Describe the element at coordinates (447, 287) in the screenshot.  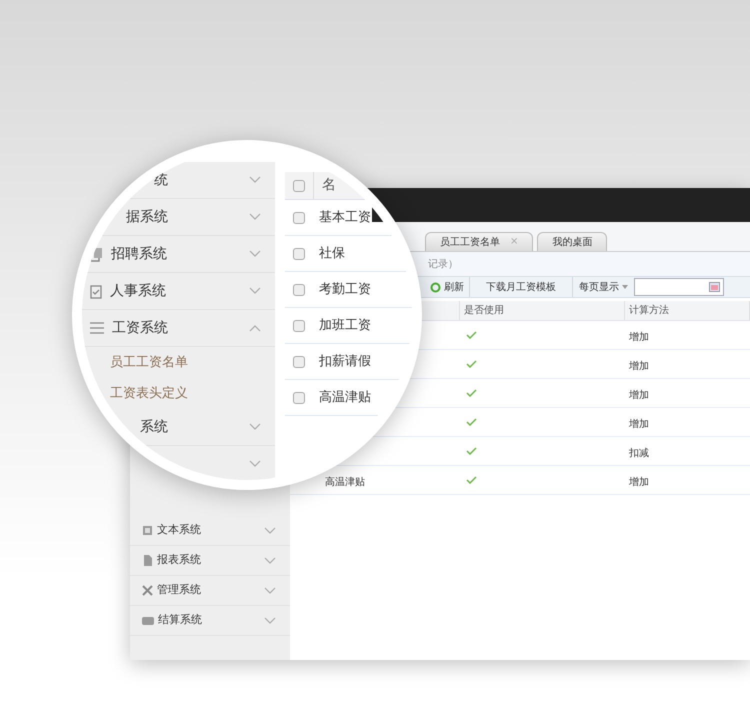
I see `refresh-button: 刷新` at that location.